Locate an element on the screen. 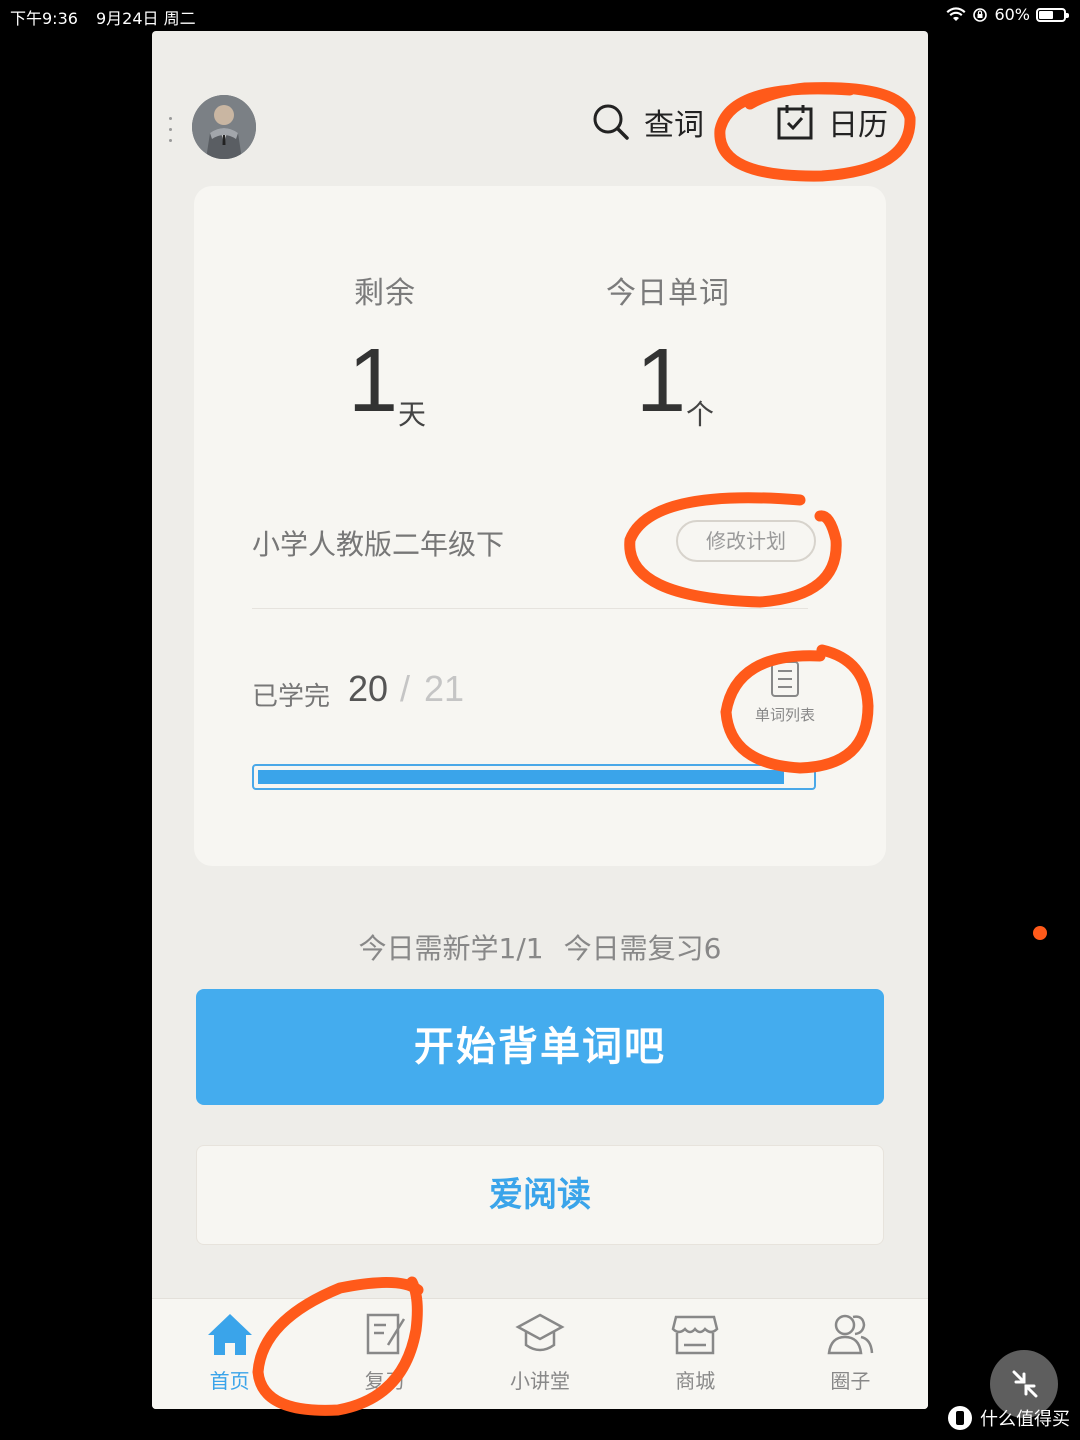 The width and height of the screenshot is (1080, 1440). tab-review: 复习 is located at coordinates (384, 1354).